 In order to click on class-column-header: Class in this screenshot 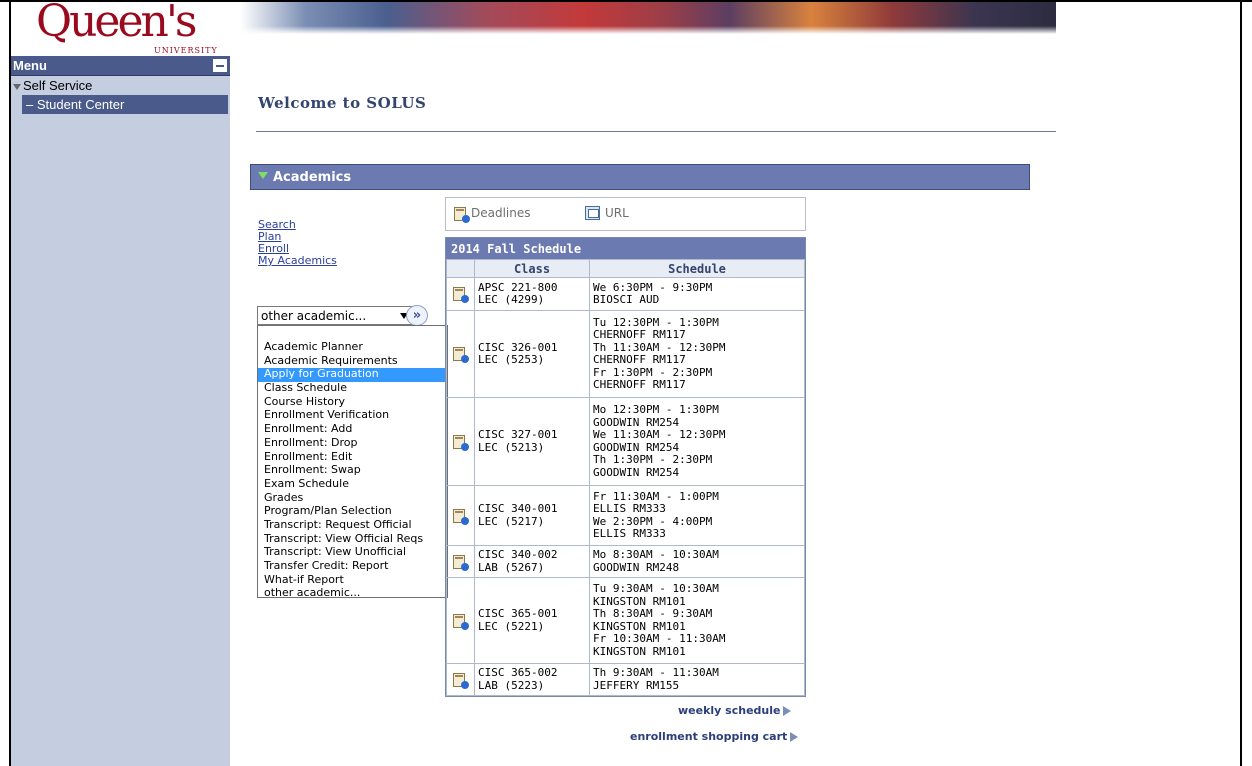, I will do `click(532, 268)`.